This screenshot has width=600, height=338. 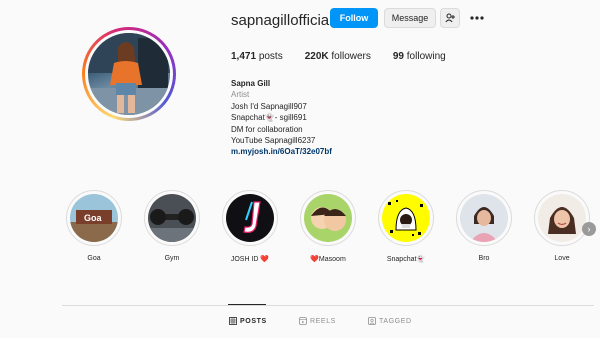 I want to click on tag-icon, so click(x=372, y=321).